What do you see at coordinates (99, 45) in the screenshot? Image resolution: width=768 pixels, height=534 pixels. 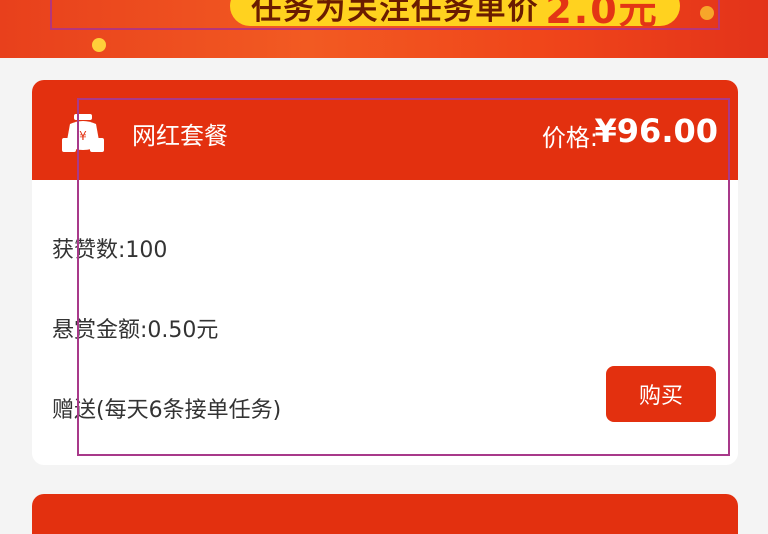 I see `coin-decoration` at bounding box center [99, 45].